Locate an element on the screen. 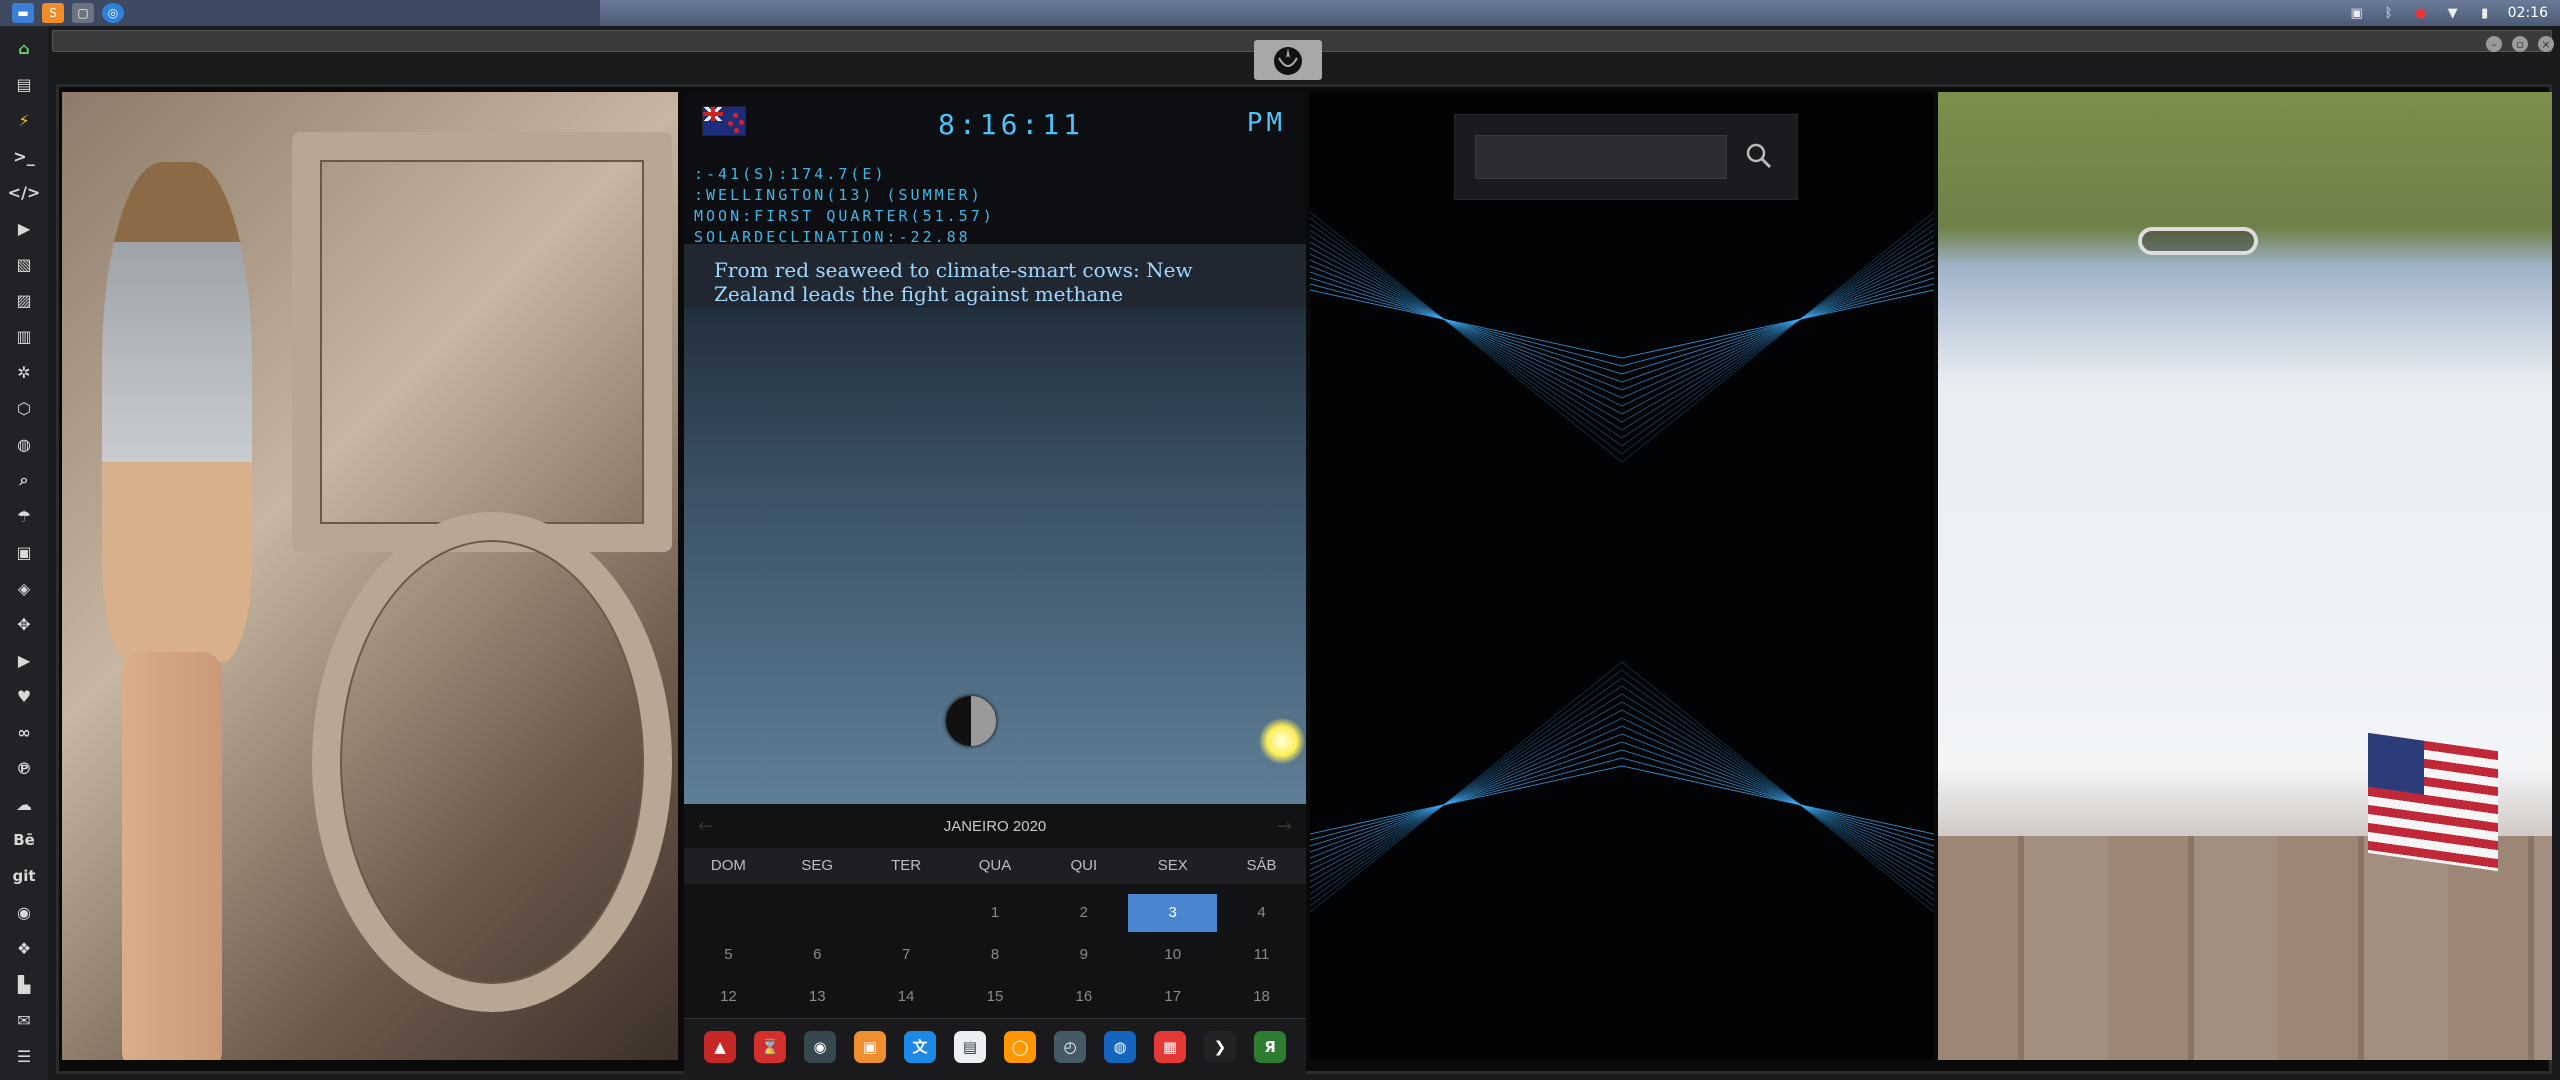 This screenshot has width=2560, height=1080. calendar-day: 5 is located at coordinates (728, 955).